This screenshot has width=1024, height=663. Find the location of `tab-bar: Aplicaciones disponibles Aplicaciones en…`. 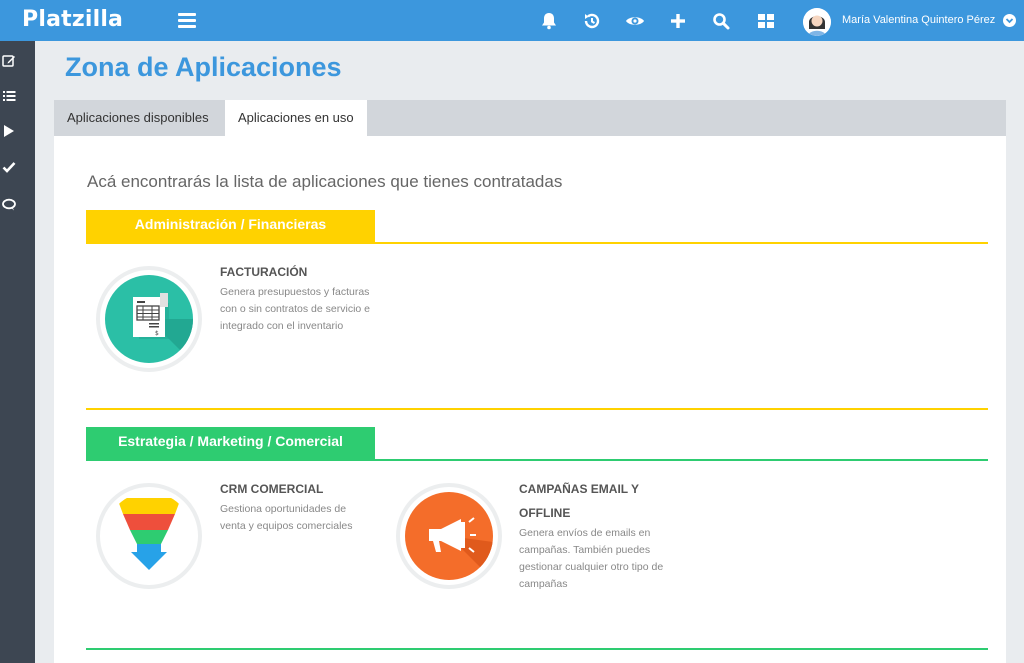

tab-bar: Aplicaciones disponibles Aplicaciones en… is located at coordinates (530, 118).